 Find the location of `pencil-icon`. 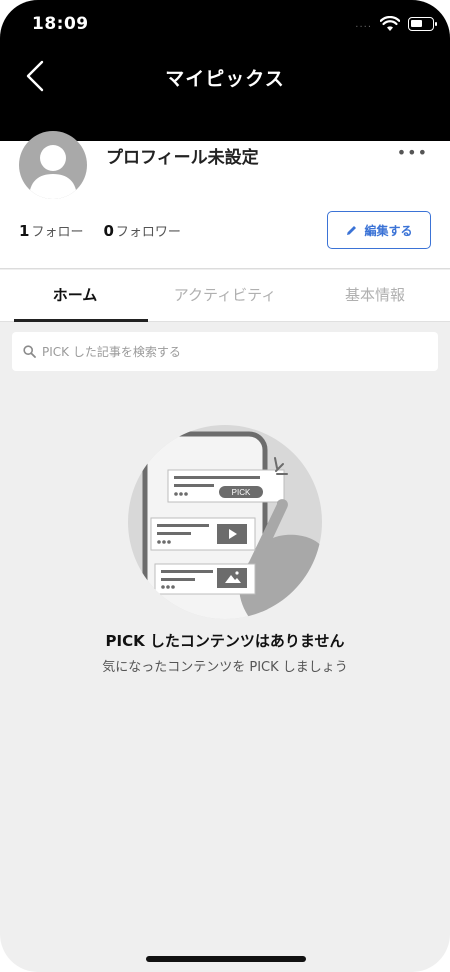

pencil-icon is located at coordinates (352, 230).